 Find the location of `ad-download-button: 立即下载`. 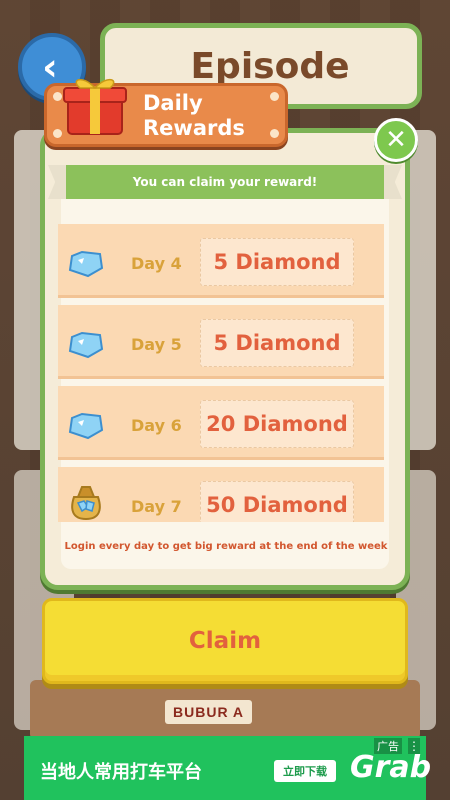

ad-download-button: 立即下载 is located at coordinates (305, 771).